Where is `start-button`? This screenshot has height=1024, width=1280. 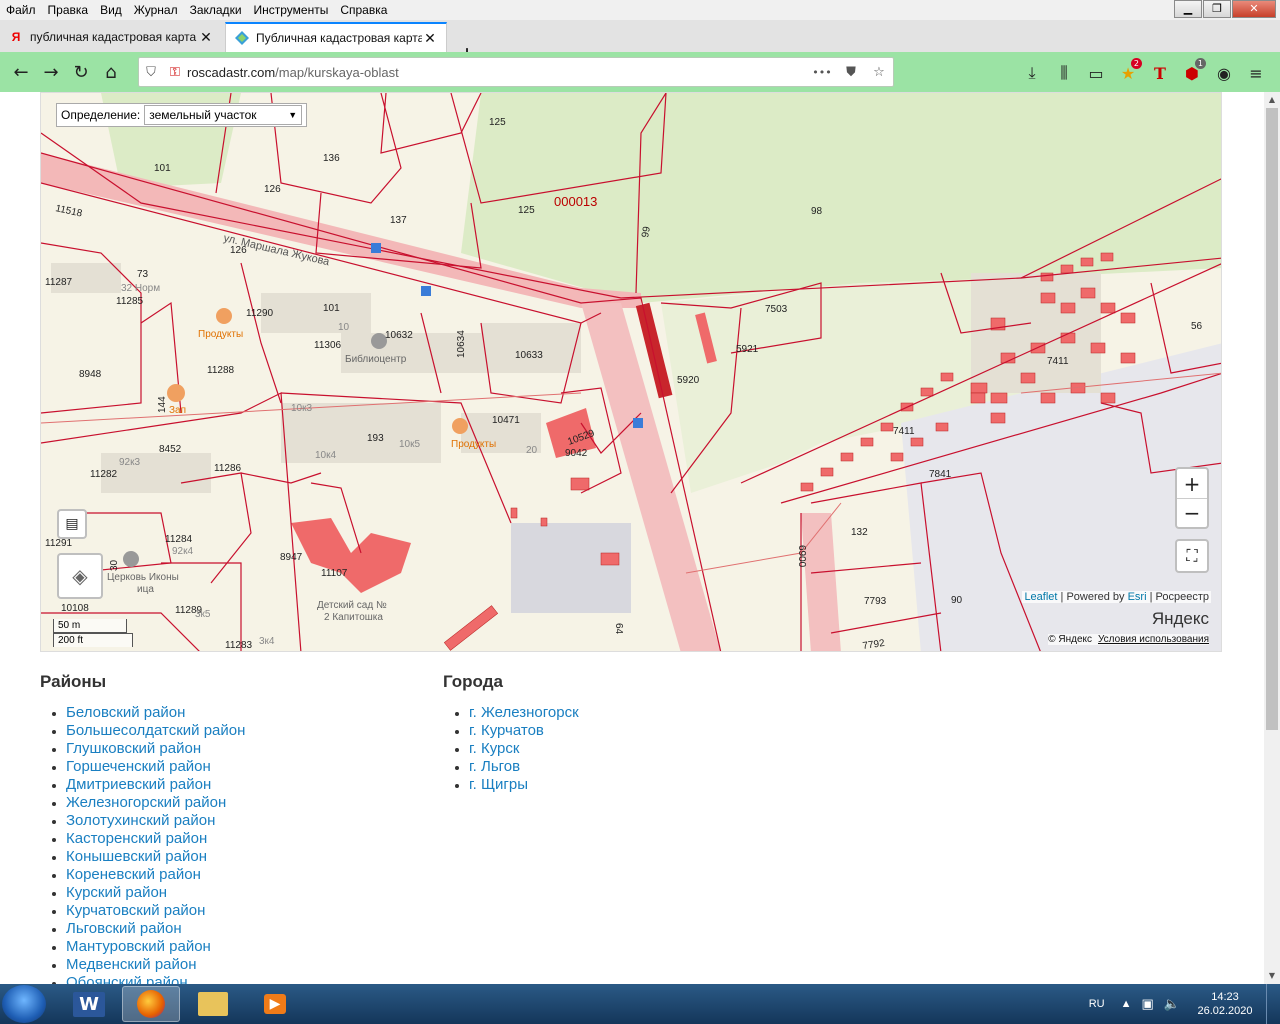
start-button is located at coordinates (24, 1004).